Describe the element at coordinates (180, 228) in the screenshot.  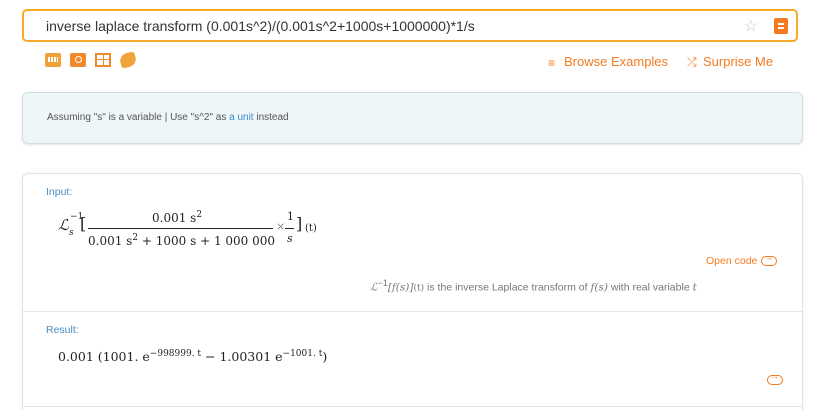
I see `fraction-line` at that location.